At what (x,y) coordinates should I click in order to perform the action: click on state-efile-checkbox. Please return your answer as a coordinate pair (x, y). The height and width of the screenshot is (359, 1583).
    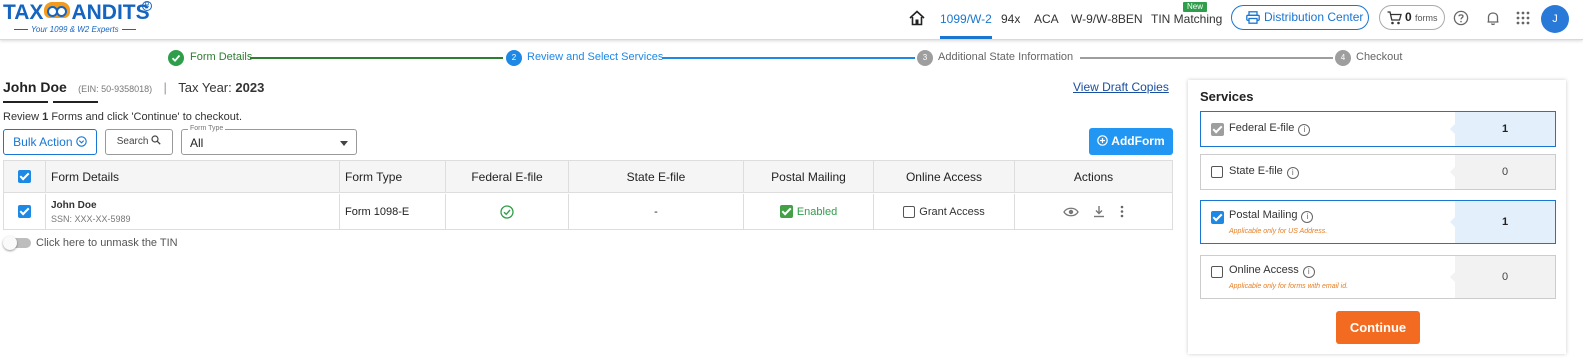
    Looking at the image, I should click on (1217, 172).